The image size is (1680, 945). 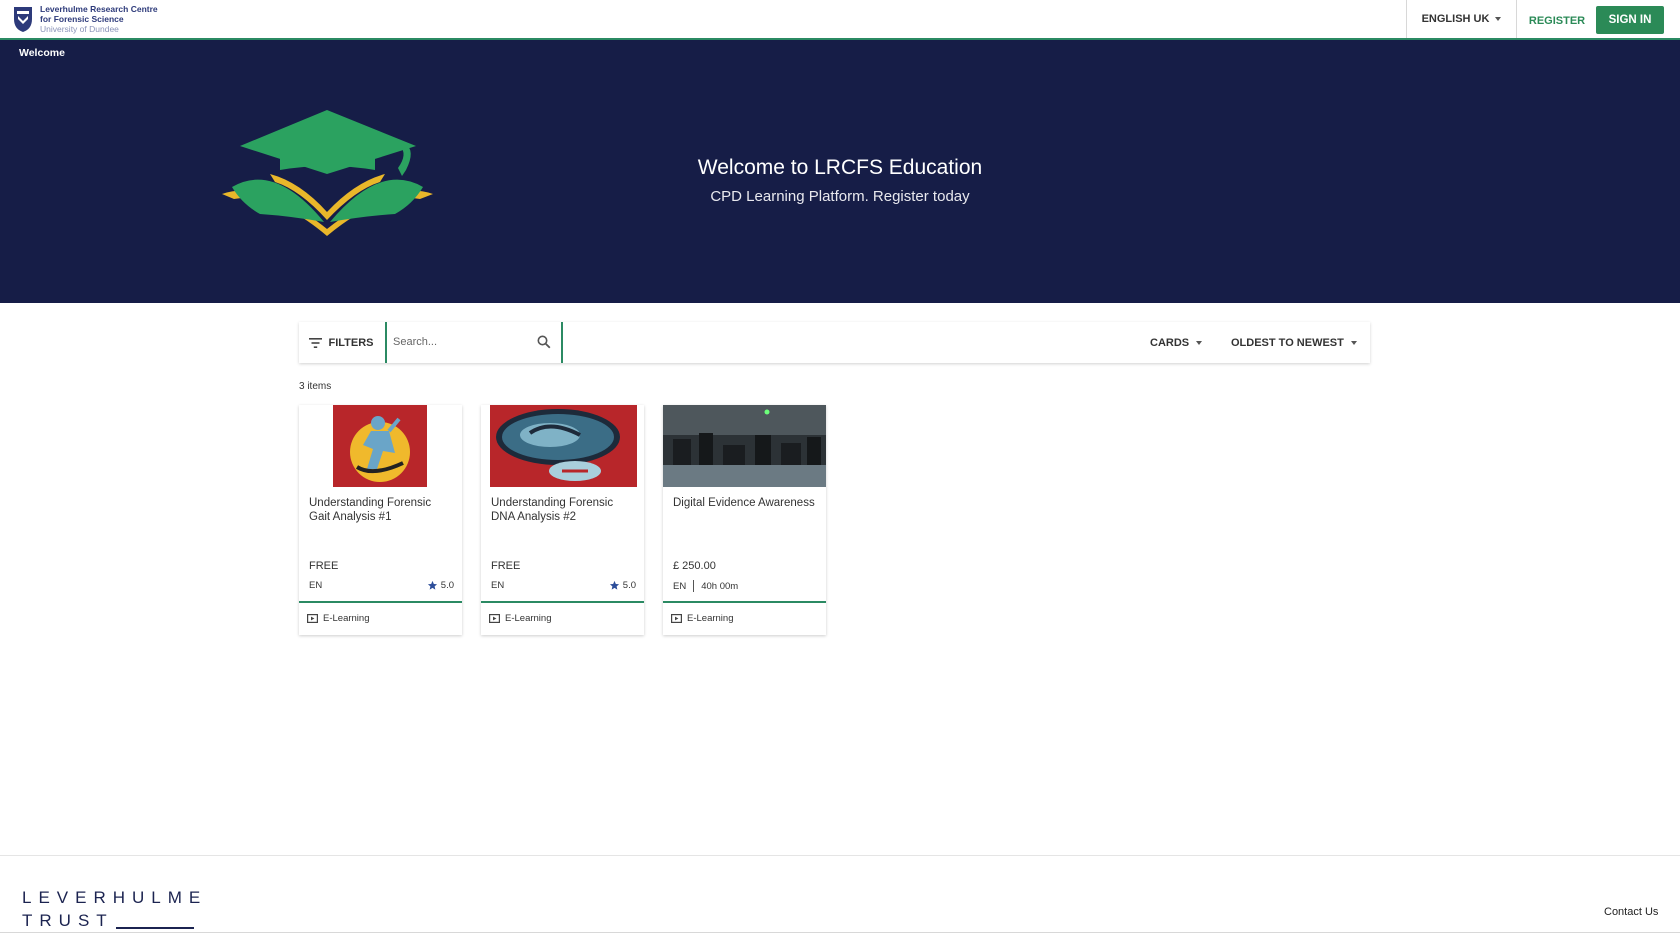 What do you see at coordinates (115, 897) in the screenshot?
I see `trust-logo-line-1: LEVERHULME` at bounding box center [115, 897].